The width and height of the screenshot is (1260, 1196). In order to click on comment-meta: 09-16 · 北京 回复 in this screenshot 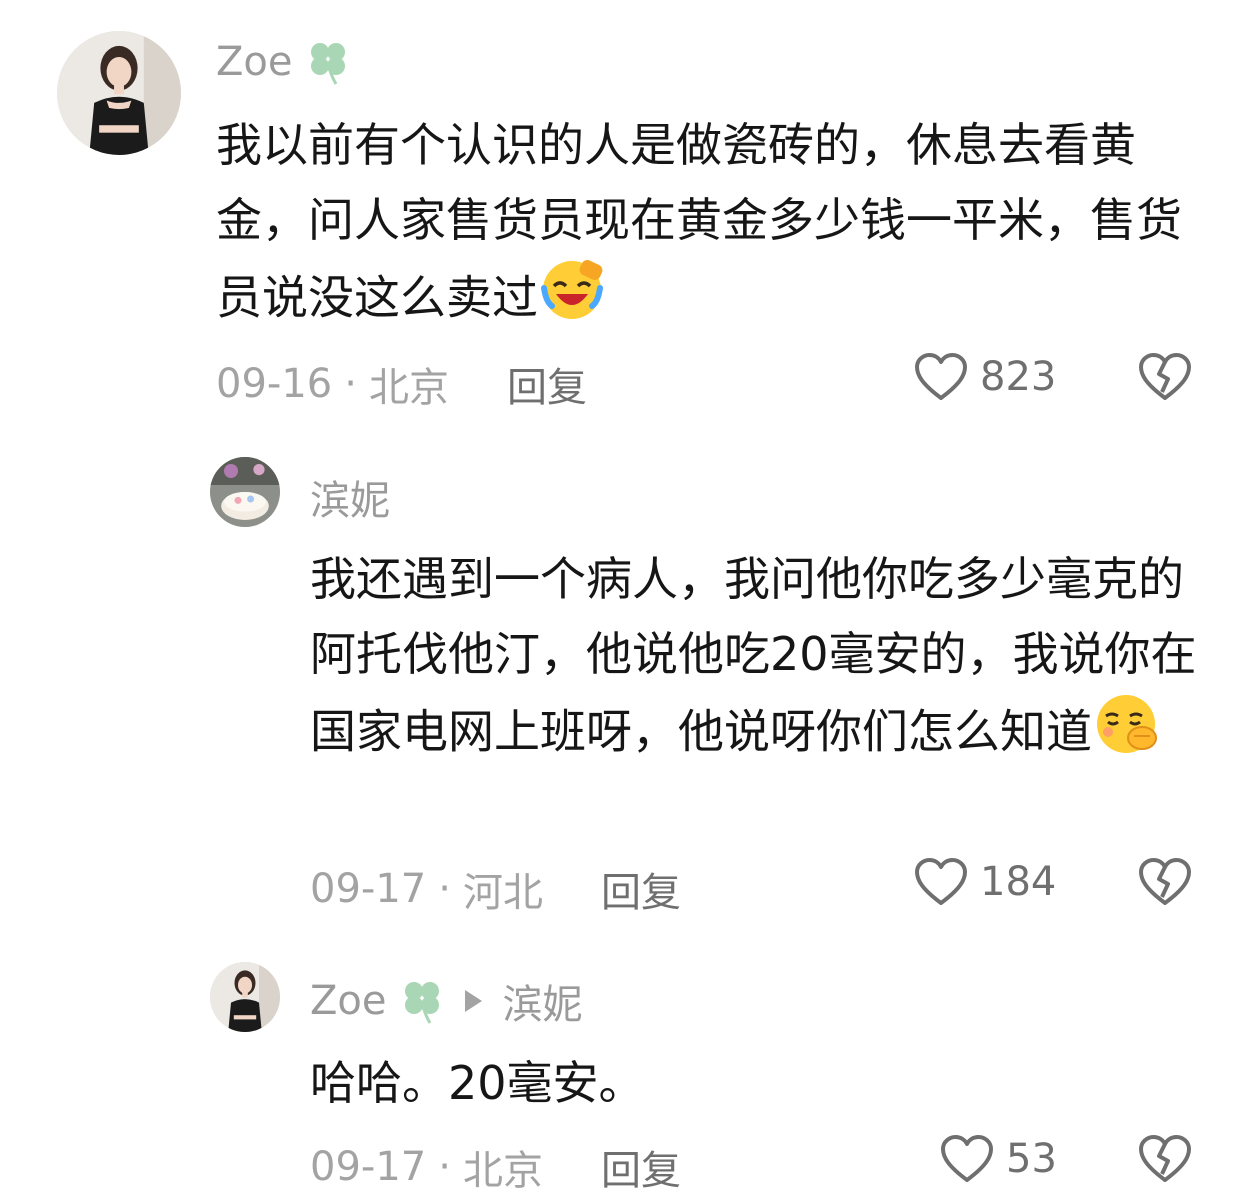, I will do `click(401, 384)`.